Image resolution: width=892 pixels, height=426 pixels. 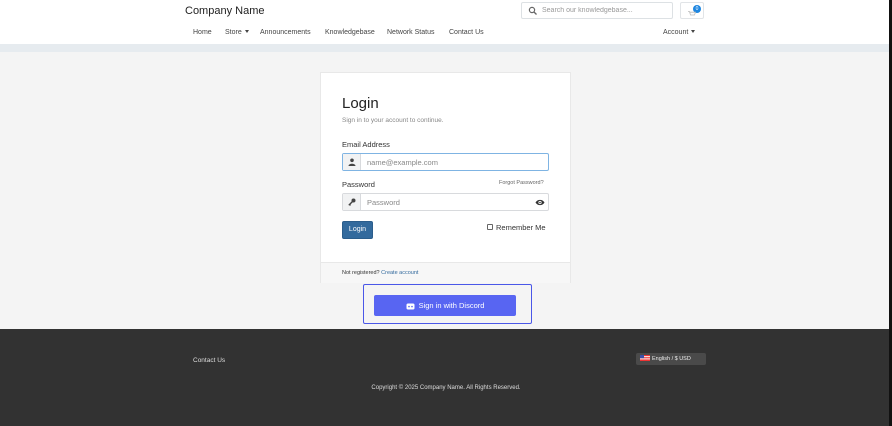 I want to click on email-field, so click(x=445, y=162).